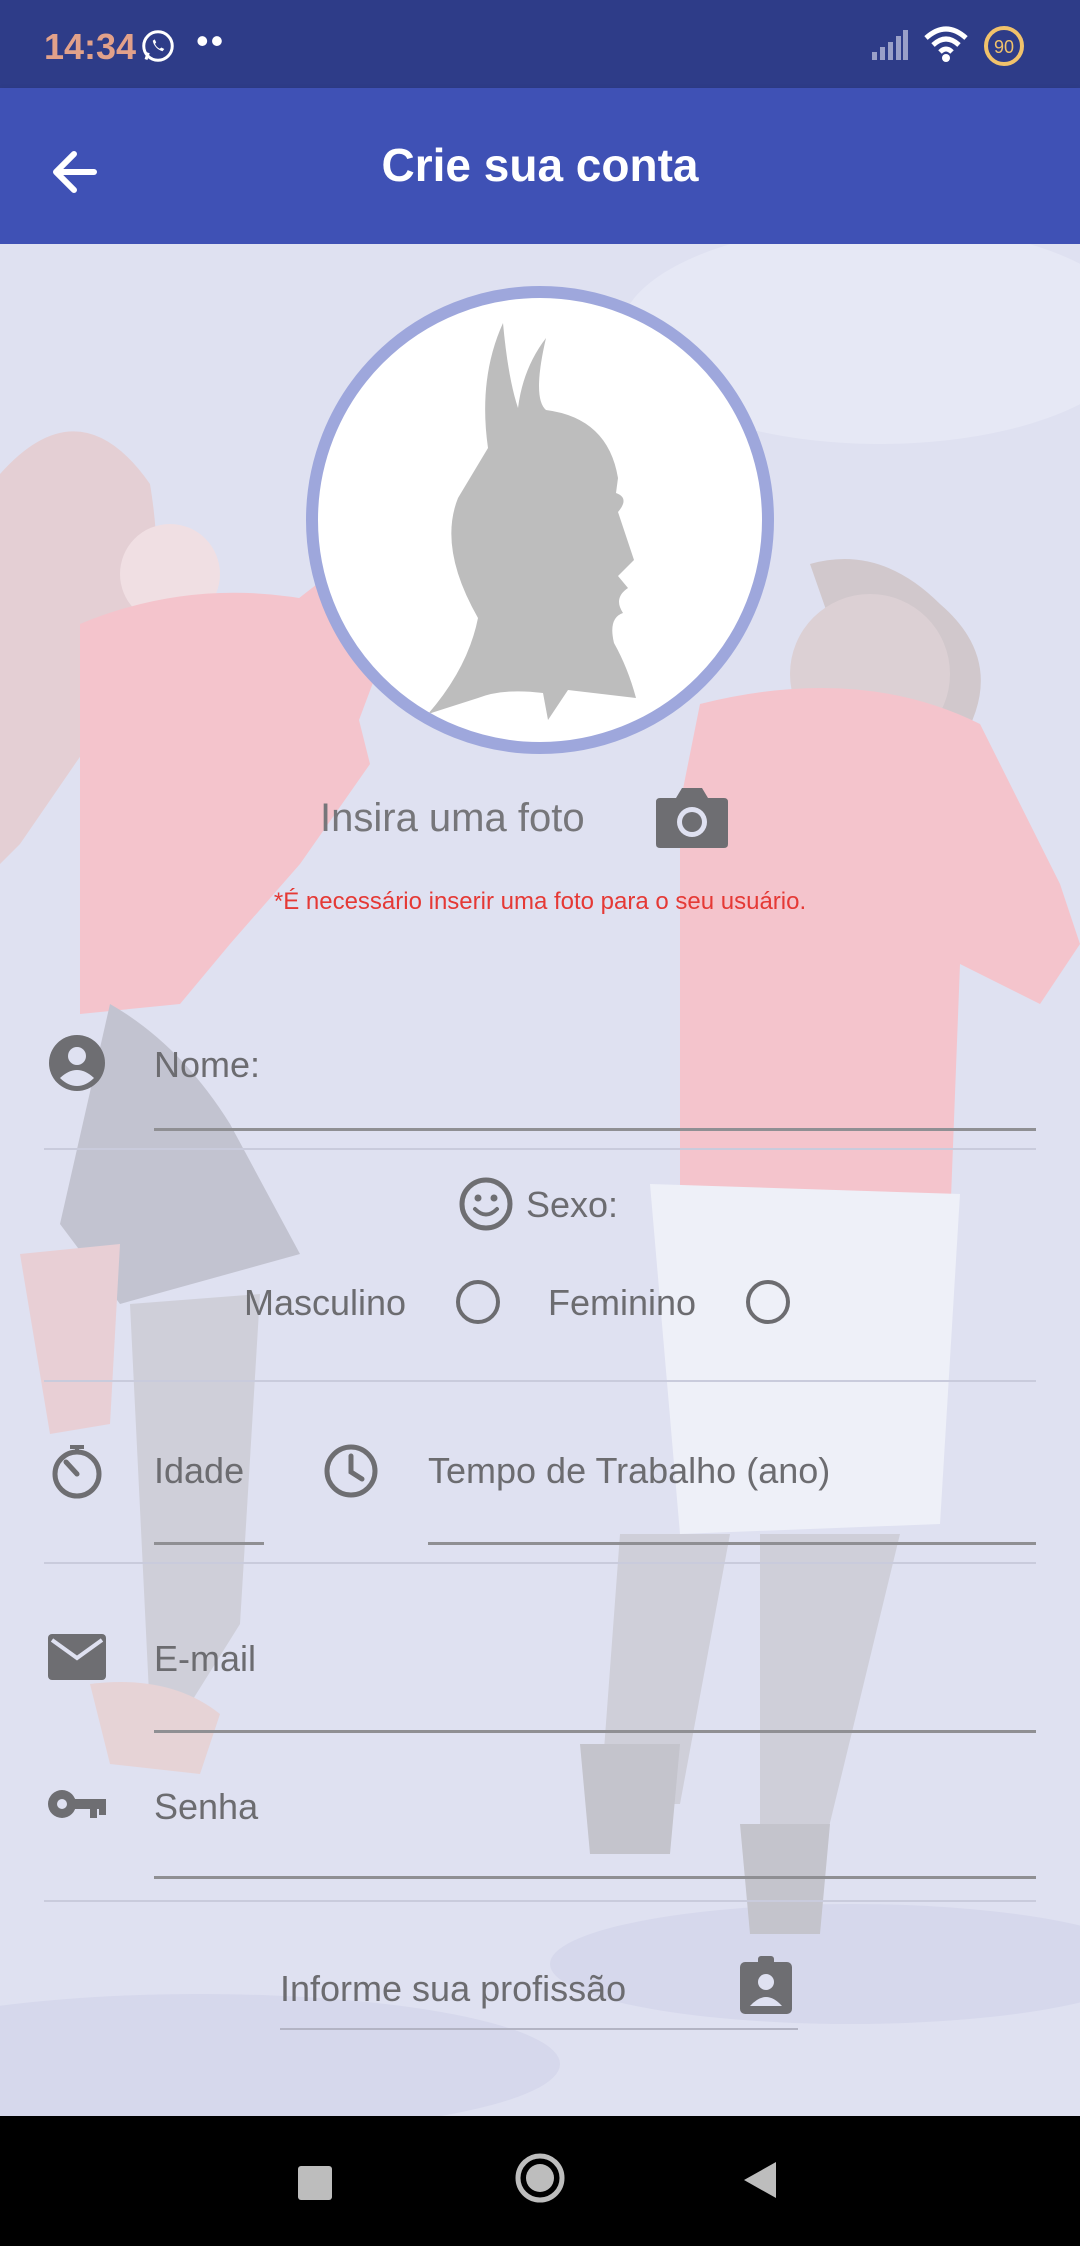 The image size is (1080, 2246). What do you see at coordinates (207, 1065) in the screenshot?
I see `name-field: Nome:` at bounding box center [207, 1065].